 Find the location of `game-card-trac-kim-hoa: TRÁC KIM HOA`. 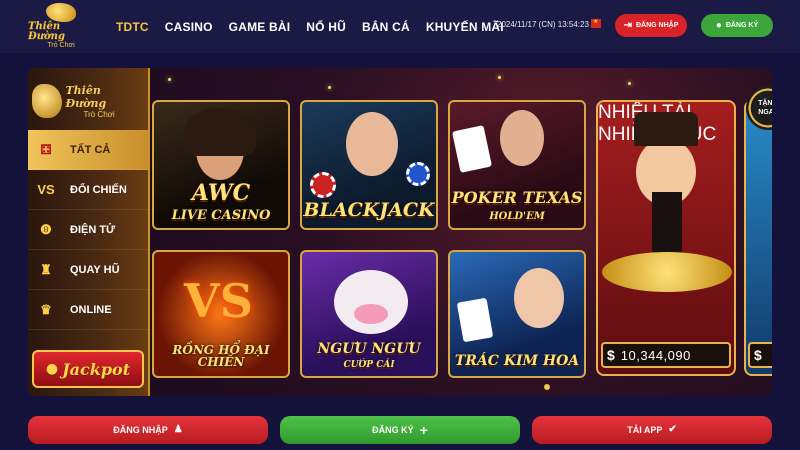

game-card-trac-kim-hoa: TRÁC KIM HOA is located at coordinates (517, 314).